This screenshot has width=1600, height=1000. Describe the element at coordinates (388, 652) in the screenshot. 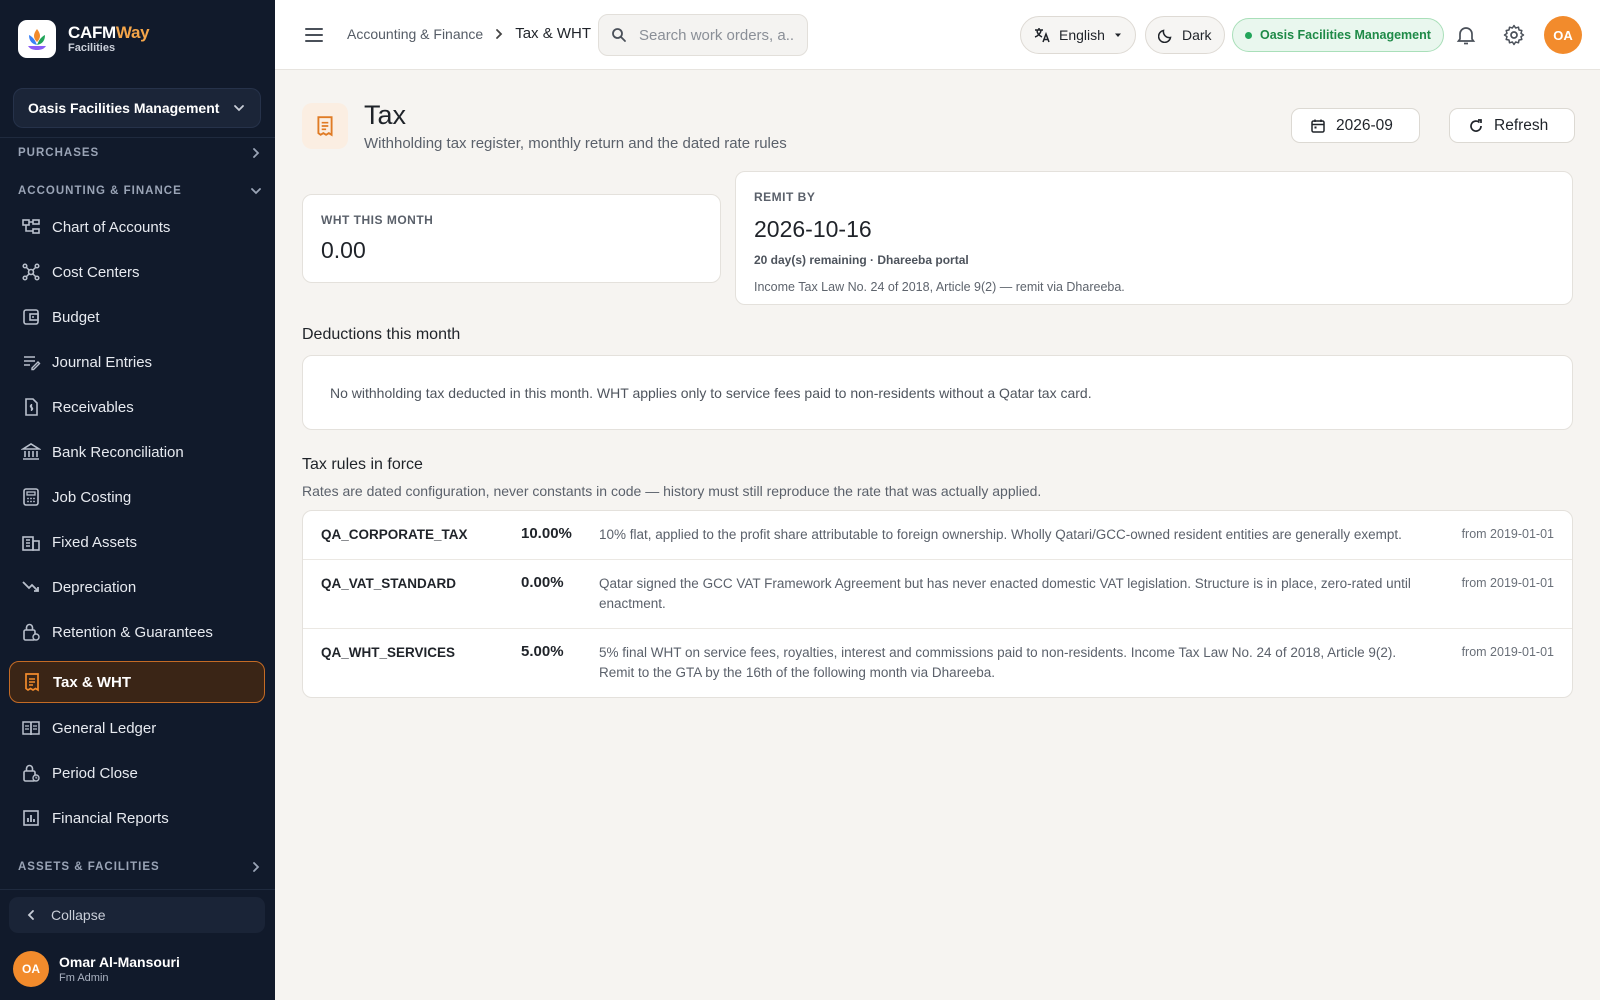

I see `rule-code: QA_WHT_SERVICES` at that location.